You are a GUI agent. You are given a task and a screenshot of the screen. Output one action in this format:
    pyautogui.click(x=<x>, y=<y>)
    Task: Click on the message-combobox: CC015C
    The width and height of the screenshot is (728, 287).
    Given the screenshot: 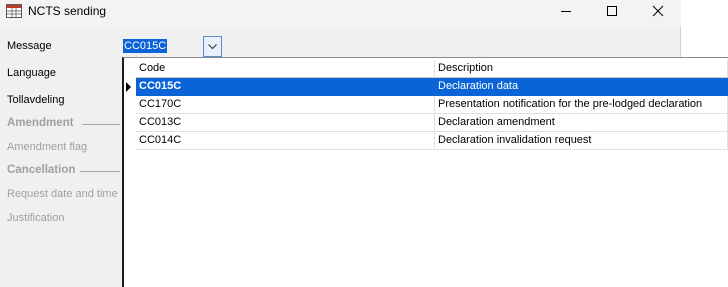 What is the action you would take?
    pyautogui.click(x=172, y=46)
    